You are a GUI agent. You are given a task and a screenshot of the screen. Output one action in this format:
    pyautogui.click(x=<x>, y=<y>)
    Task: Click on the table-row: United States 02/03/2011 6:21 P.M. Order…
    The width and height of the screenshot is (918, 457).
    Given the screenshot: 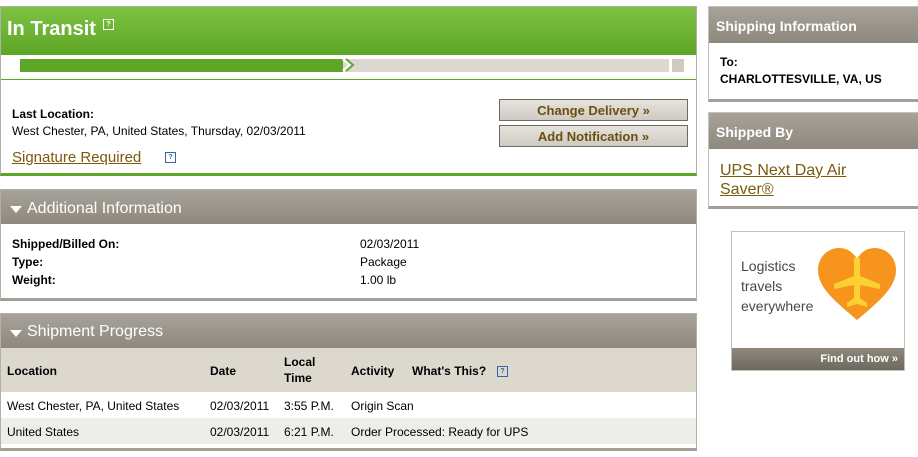 What is the action you would take?
    pyautogui.click(x=348, y=431)
    